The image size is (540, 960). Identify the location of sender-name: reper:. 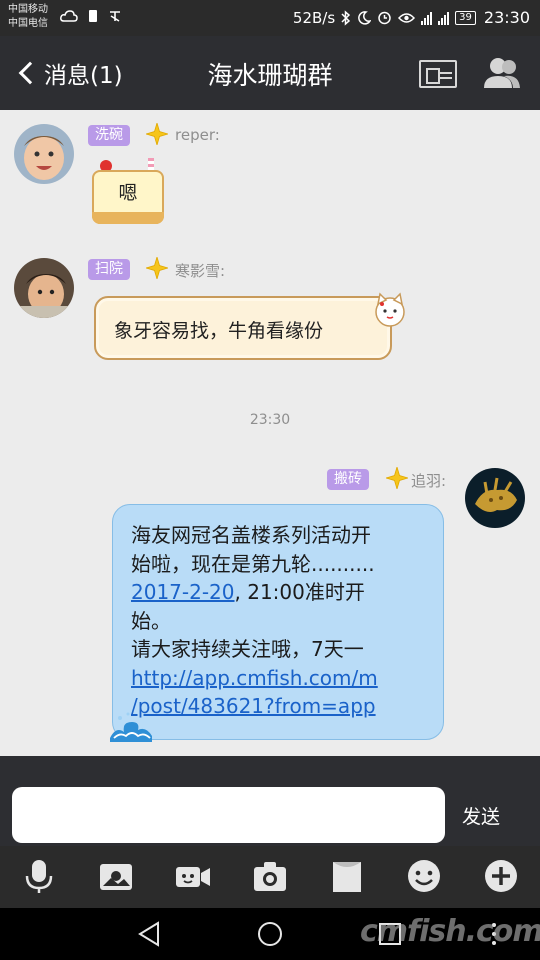
(197, 135).